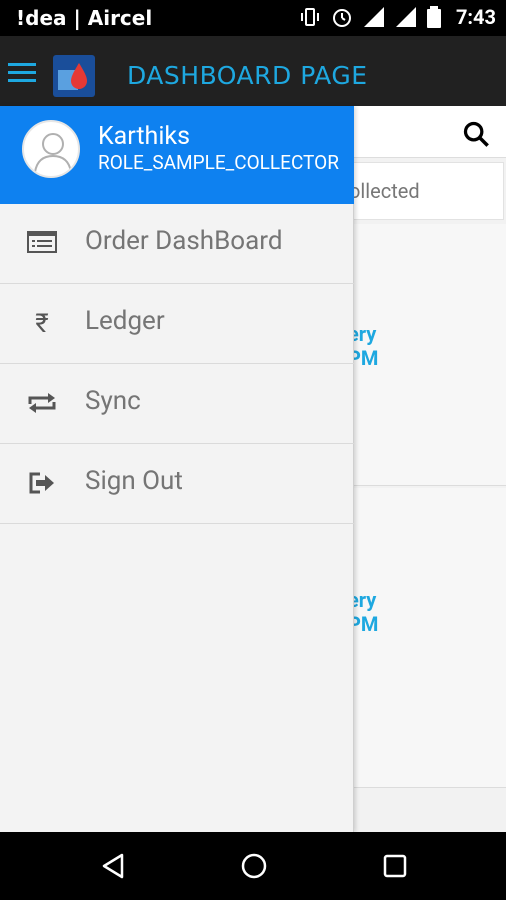 The width and height of the screenshot is (506, 900). I want to click on system-nav-bar, so click(253, 866).